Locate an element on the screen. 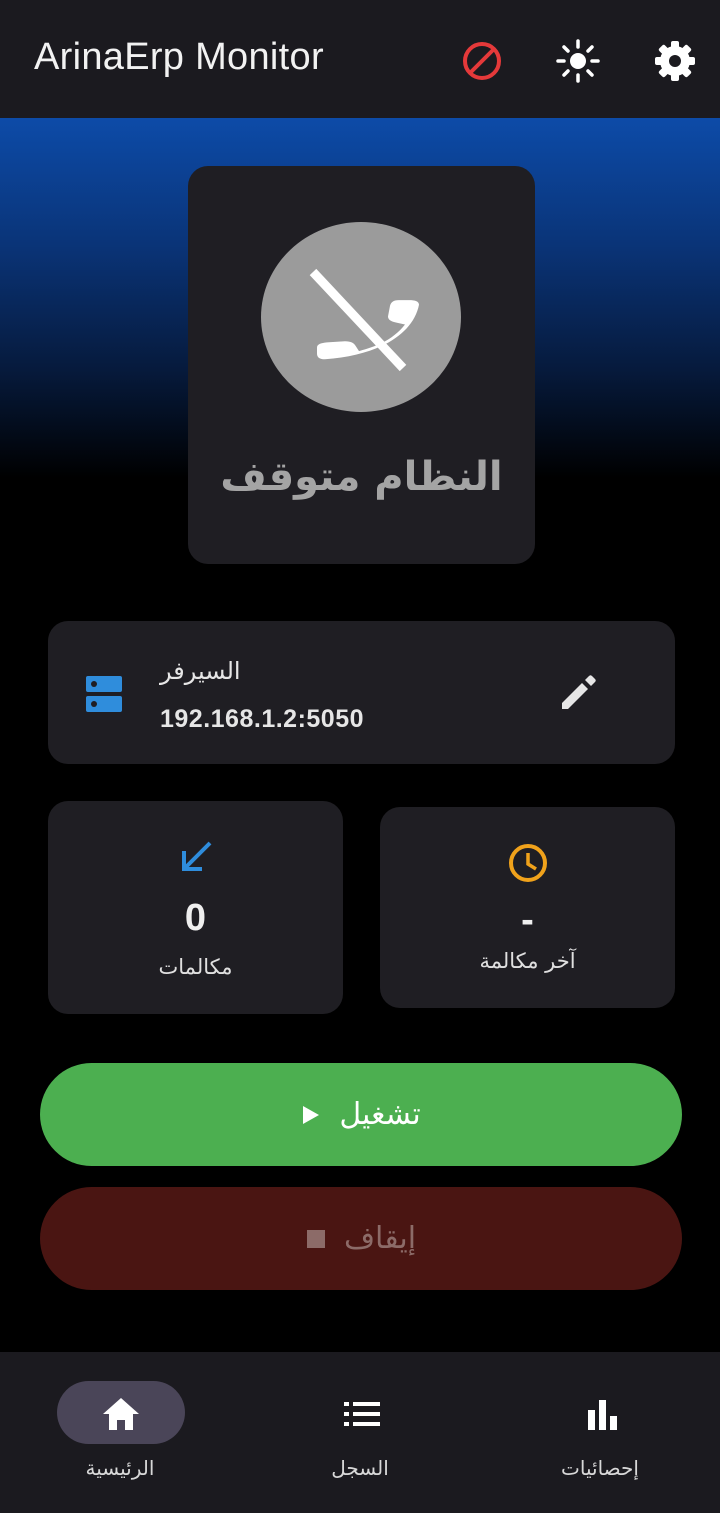 The image size is (720, 1513). call-received-icon is located at coordinates (197, 856).